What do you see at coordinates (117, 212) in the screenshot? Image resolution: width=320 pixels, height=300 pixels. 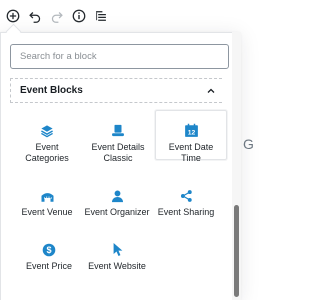 I see `block-label-line1: Event Organizer` at bounding box center [117, 212].